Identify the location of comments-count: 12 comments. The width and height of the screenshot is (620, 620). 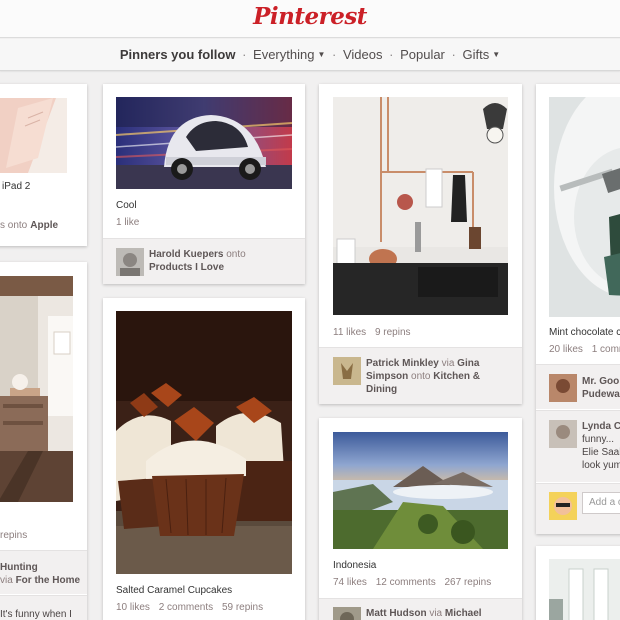
(405, 582).